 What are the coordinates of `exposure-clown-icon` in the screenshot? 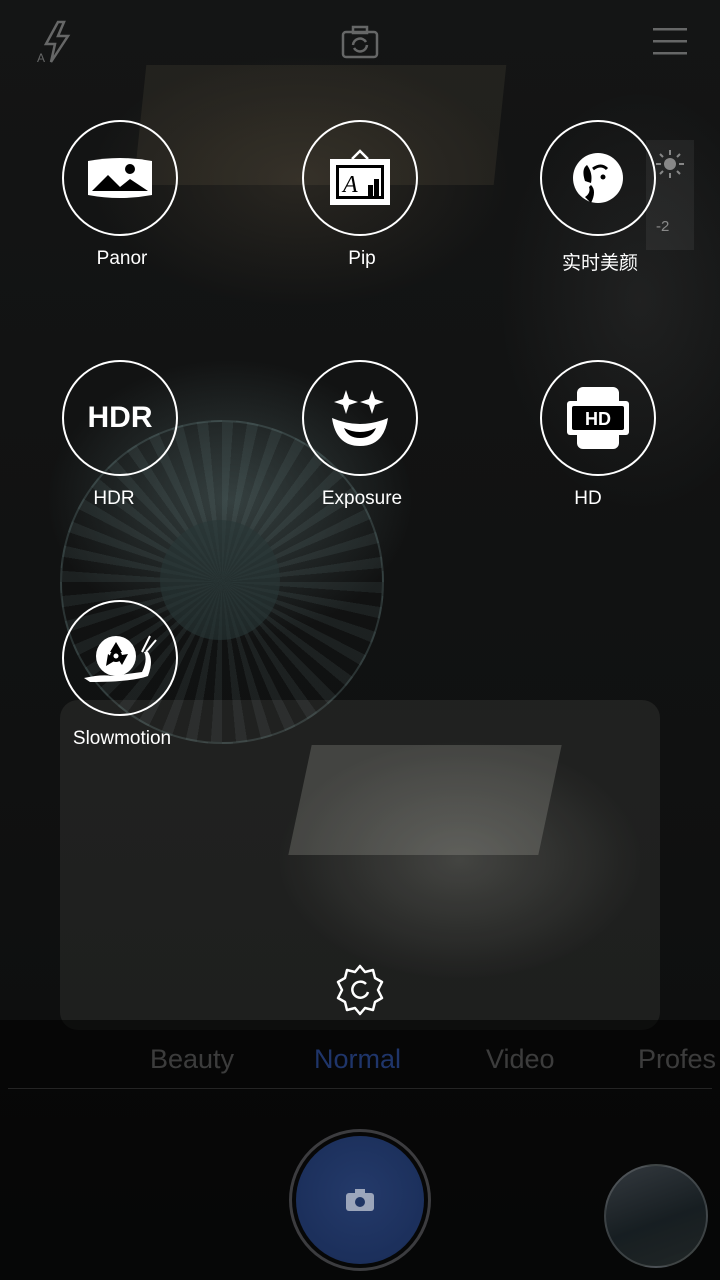 It's located at (360, 418).